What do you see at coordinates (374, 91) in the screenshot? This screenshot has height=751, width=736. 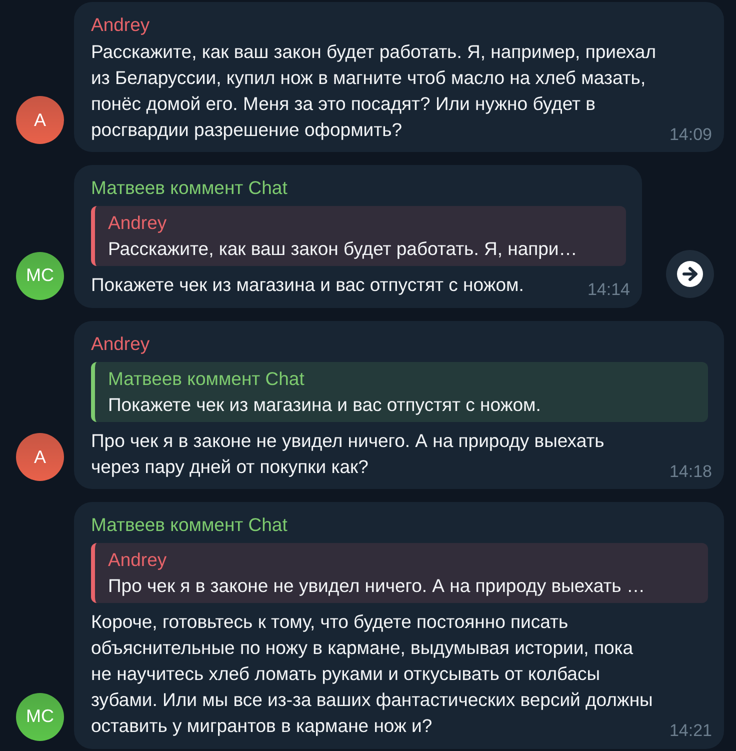 I see `message-text: Расскажите, как ваш закон будет работать. Я, например, приехал из Беларуссии, купил нож в магните чтоб масло на хлеб мазать, понёс домой его. Меня за это посадят? Или нужно будет в росгвардии разрешение оформить?` at bounding box center [374, 91].